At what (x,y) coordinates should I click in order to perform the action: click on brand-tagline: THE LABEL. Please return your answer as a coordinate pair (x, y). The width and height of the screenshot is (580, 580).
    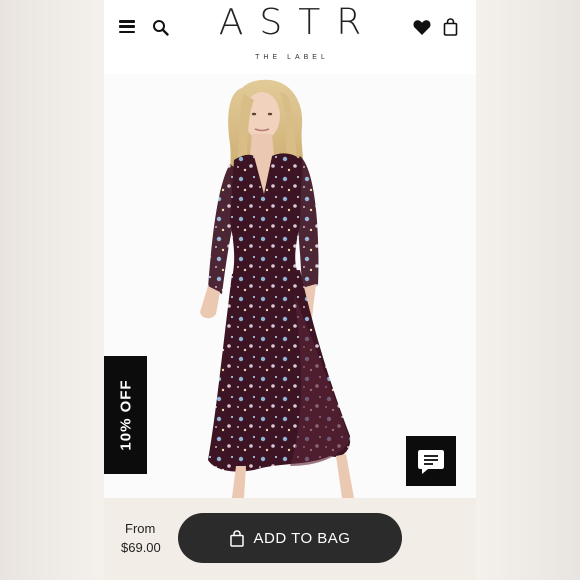
    Looking at the image, I should click on (292, 57).